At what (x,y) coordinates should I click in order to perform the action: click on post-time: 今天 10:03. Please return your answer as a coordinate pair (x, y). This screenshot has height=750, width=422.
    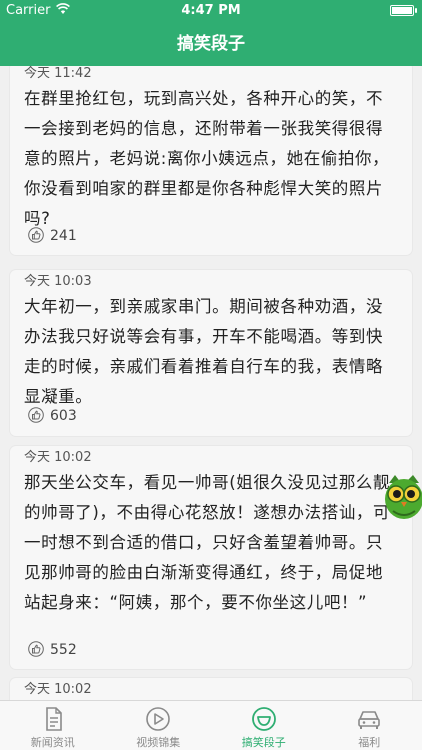
    Looking at the image, I should click on (58, 281).